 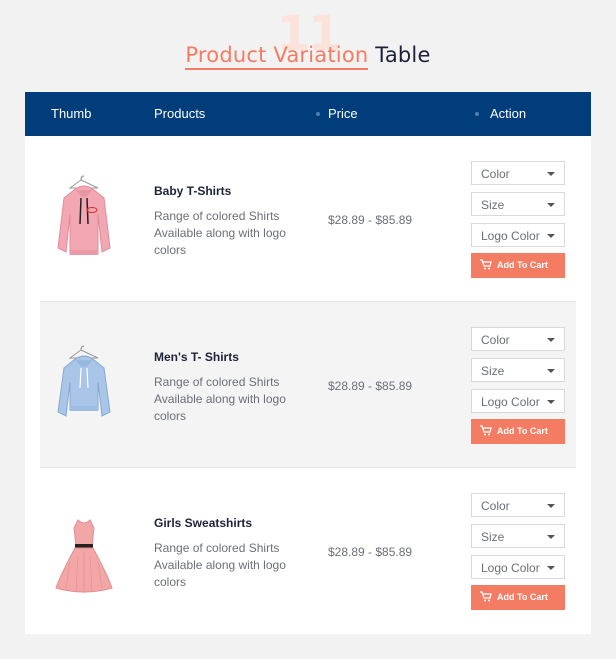 What do you see at coordinates (343, 113) in the screenshot?
I see `column-header-price: Price` at bounding box center [343, 113].